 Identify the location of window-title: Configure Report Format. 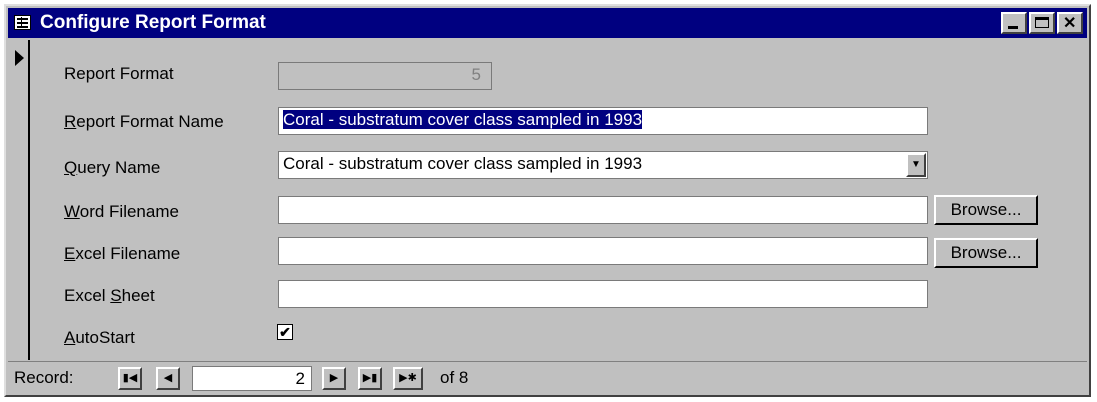
(153, 22).